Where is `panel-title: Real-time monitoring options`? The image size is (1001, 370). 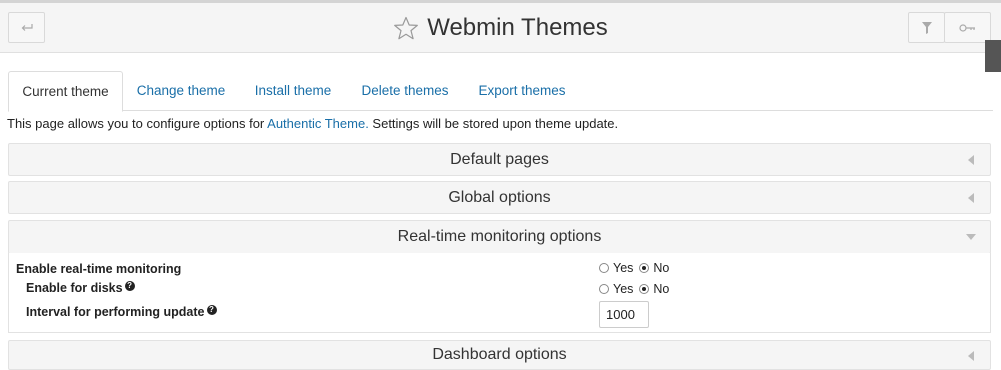
panel-title: Real-time monitoring options is located at coordinates (499, 236).